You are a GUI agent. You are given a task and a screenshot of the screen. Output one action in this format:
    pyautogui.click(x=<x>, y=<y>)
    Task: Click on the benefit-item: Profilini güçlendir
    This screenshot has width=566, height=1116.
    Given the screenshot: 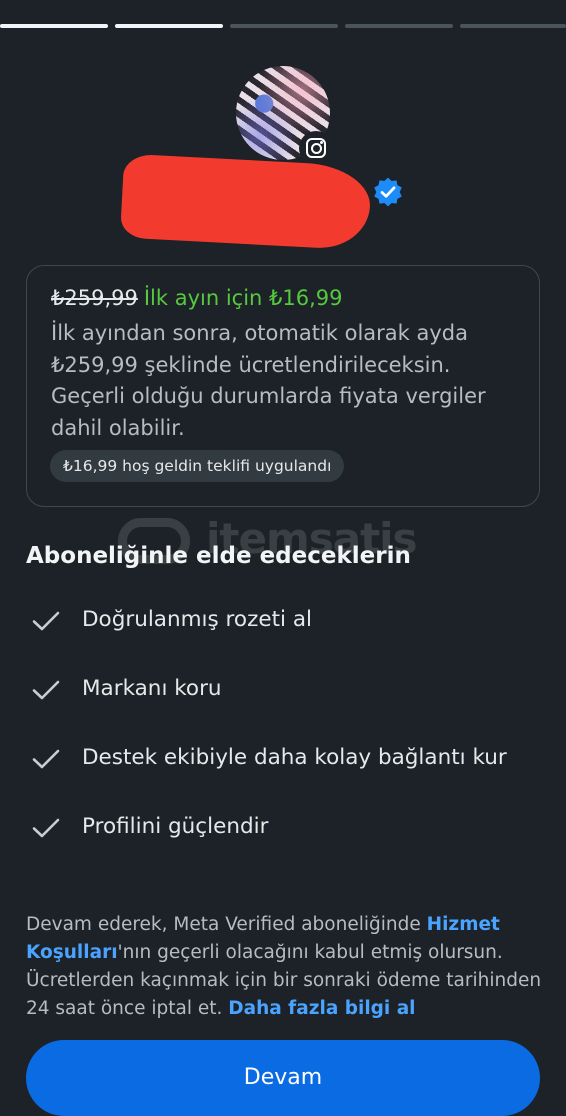 What is the action you would take?
    pyautogui.click(x=286, y=830)
    